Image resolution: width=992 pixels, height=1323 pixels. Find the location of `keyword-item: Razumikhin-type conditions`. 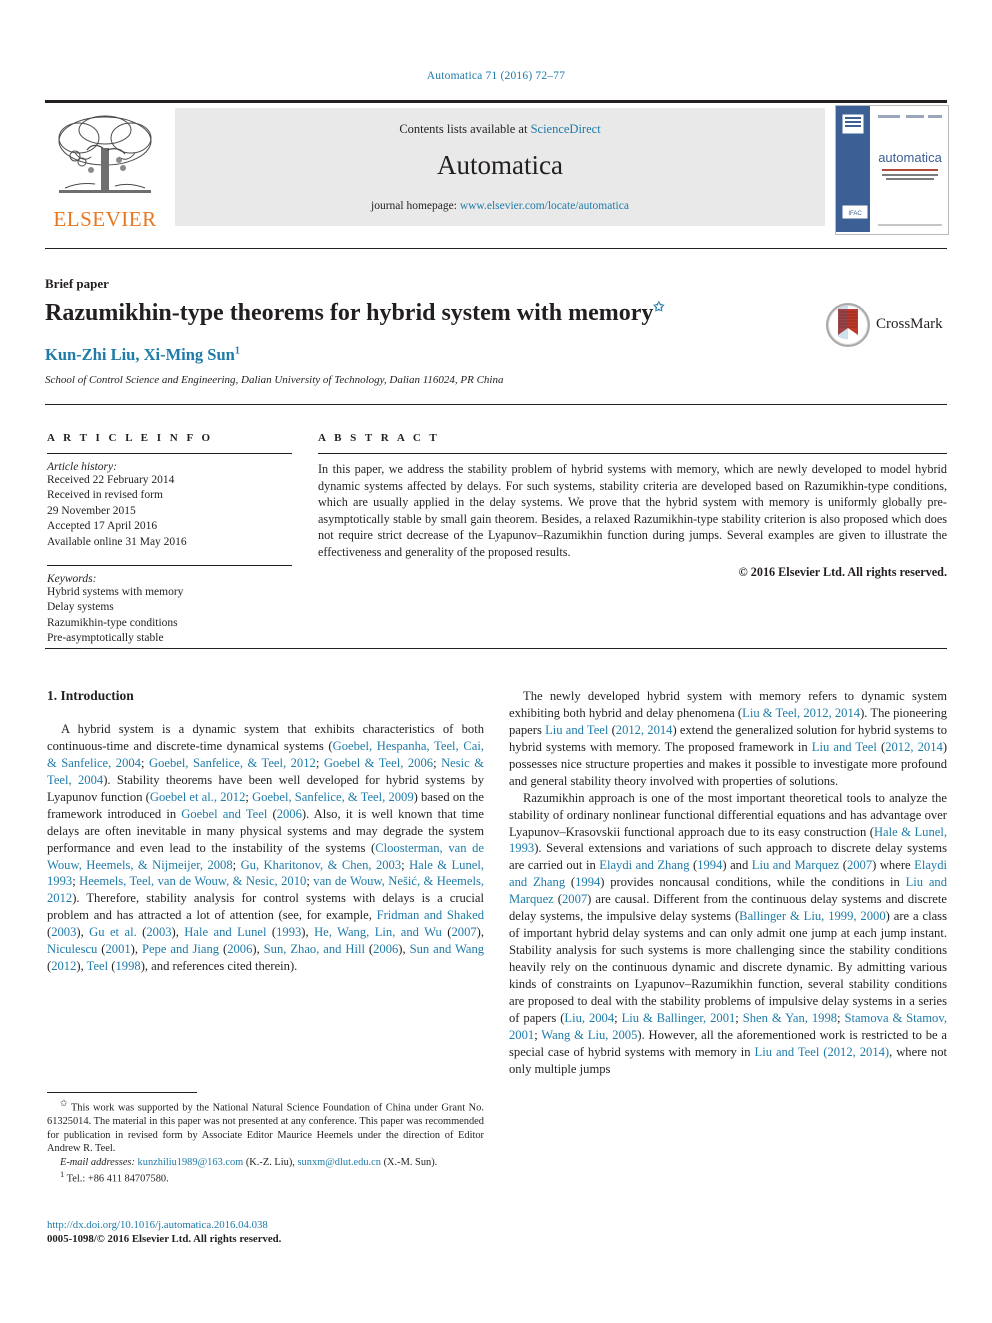

keyword-item: Razumikhin-type conditions is located at coordinates (112, 622).